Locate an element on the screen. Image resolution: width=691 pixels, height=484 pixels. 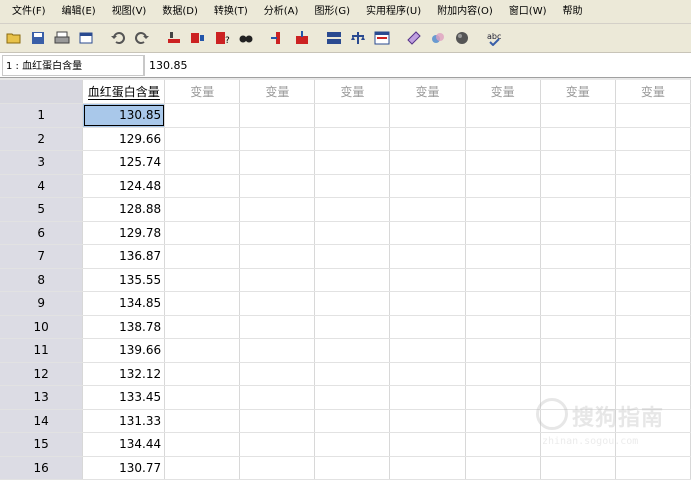
menu-item-3: 数据(D) is located at coordinates (180, 12).